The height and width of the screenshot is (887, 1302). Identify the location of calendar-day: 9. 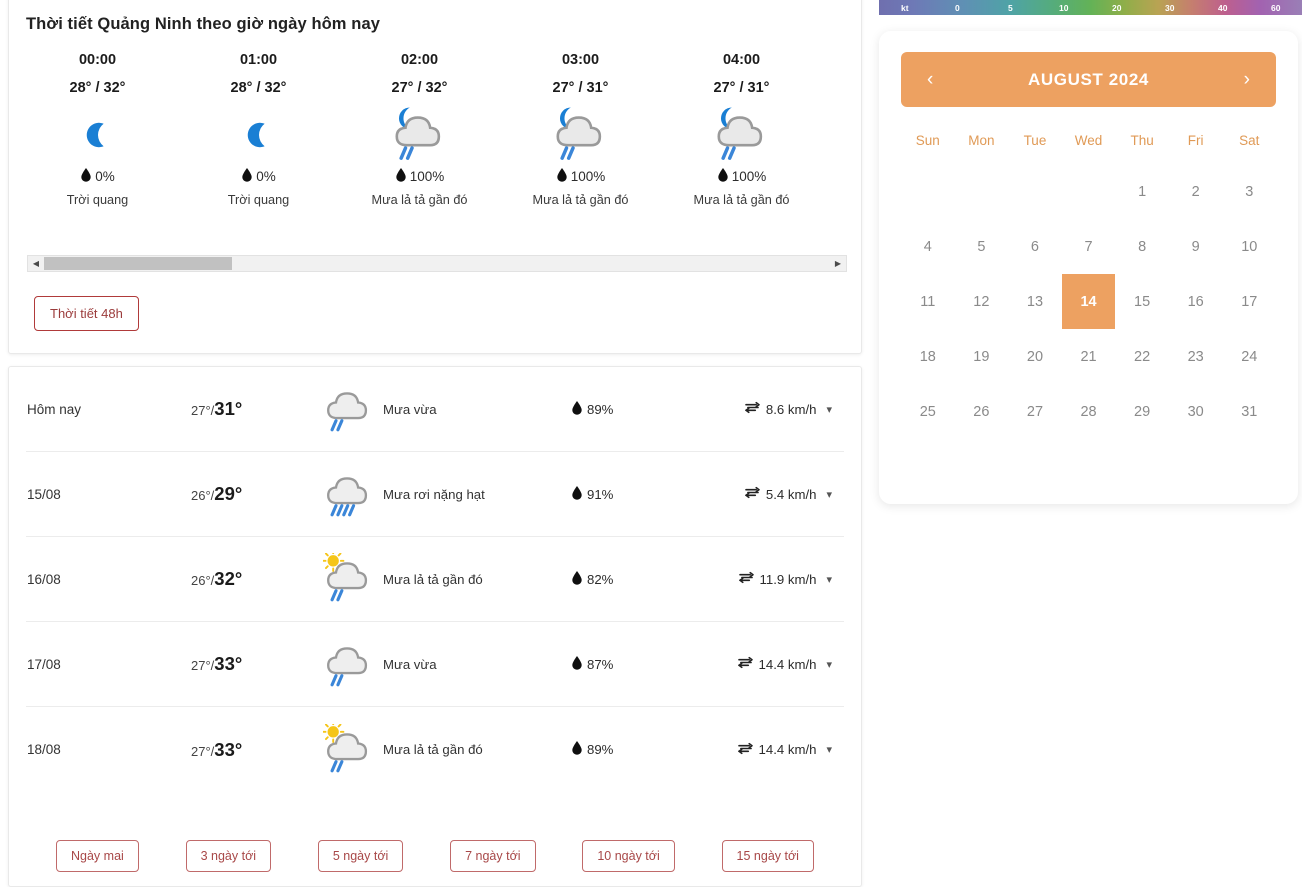
(1196, 246).